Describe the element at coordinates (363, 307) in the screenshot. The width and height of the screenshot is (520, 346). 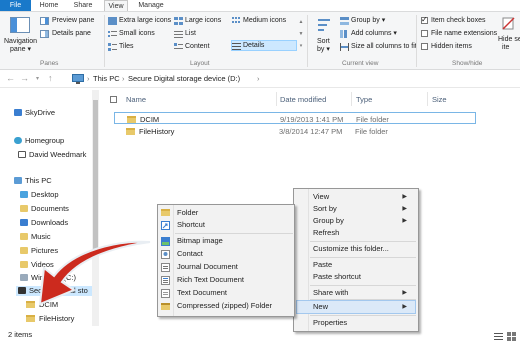
I see `menu-item-new: New ▶` at that location.